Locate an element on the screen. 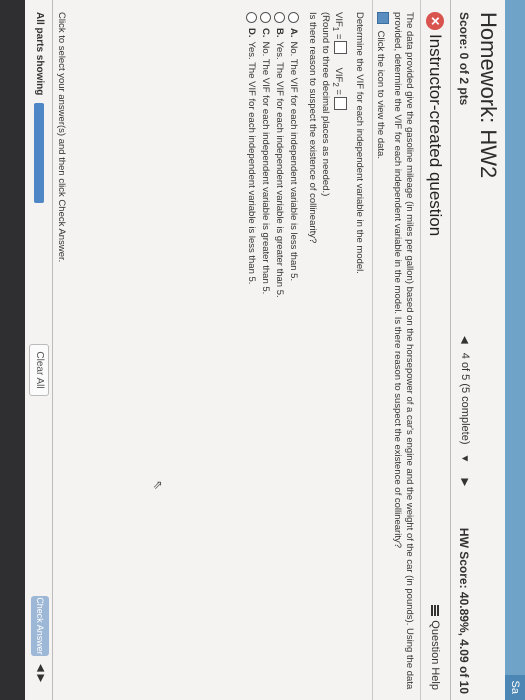 The height and width of the screenshot is (700, 525). question-title: ✕ Instructor-created question is located at coordinates (435, 124).